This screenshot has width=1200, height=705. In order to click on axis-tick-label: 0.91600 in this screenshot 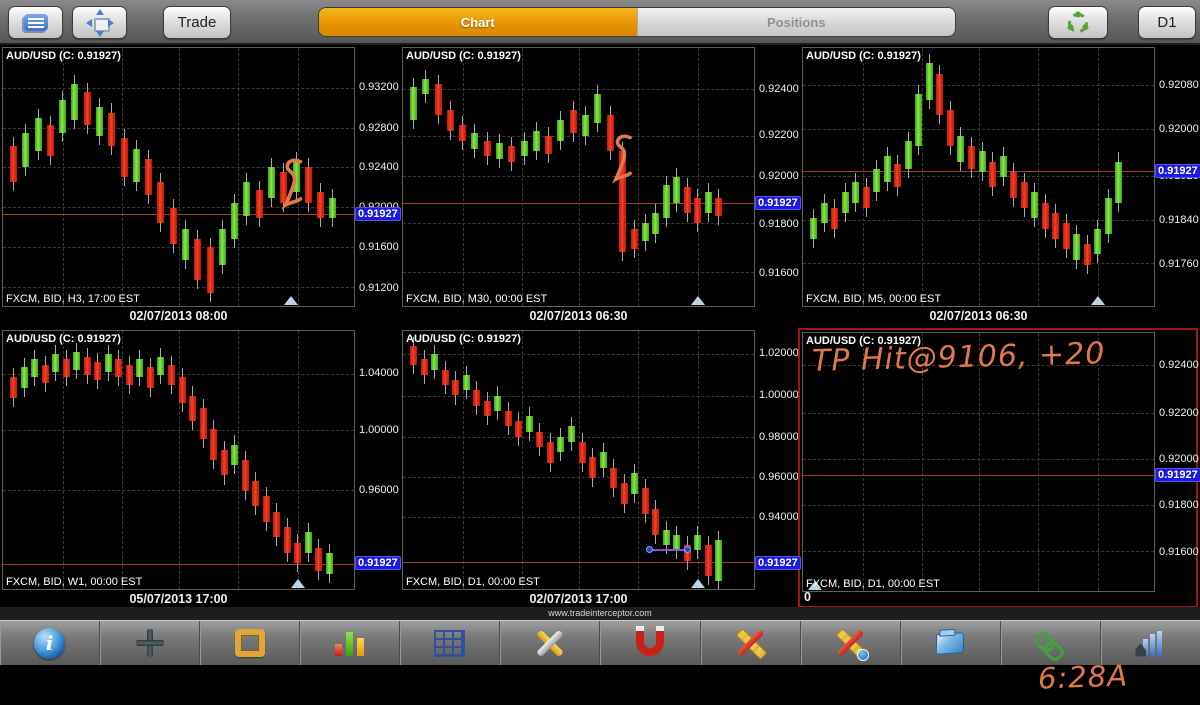, I will do `click(1179, 551)`.